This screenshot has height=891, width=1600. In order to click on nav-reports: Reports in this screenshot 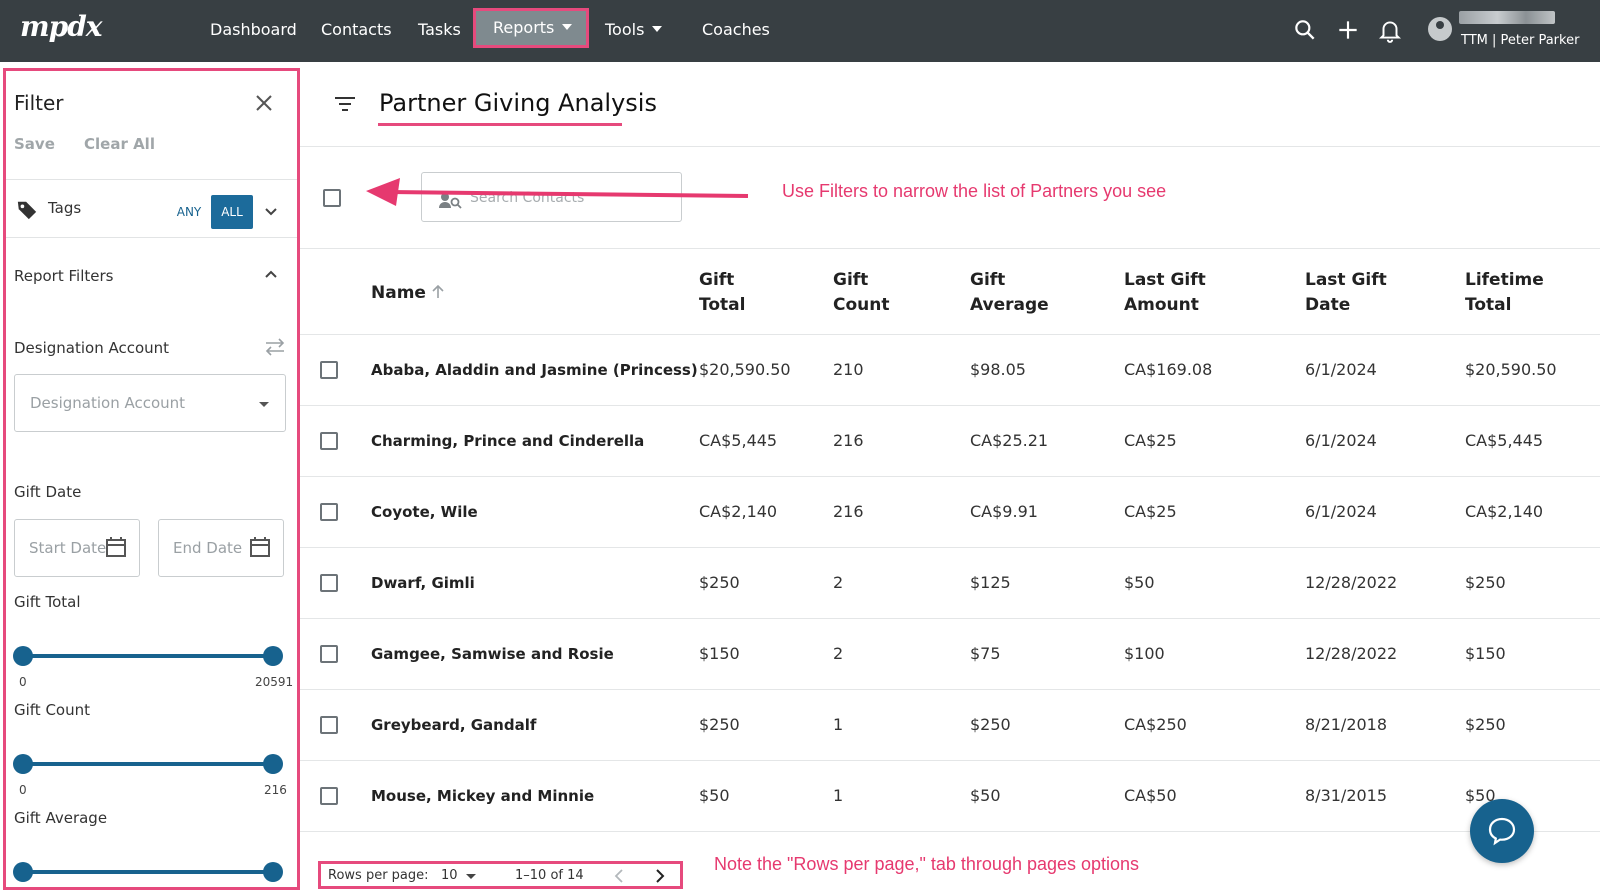, I will do `click(531, 28)`.